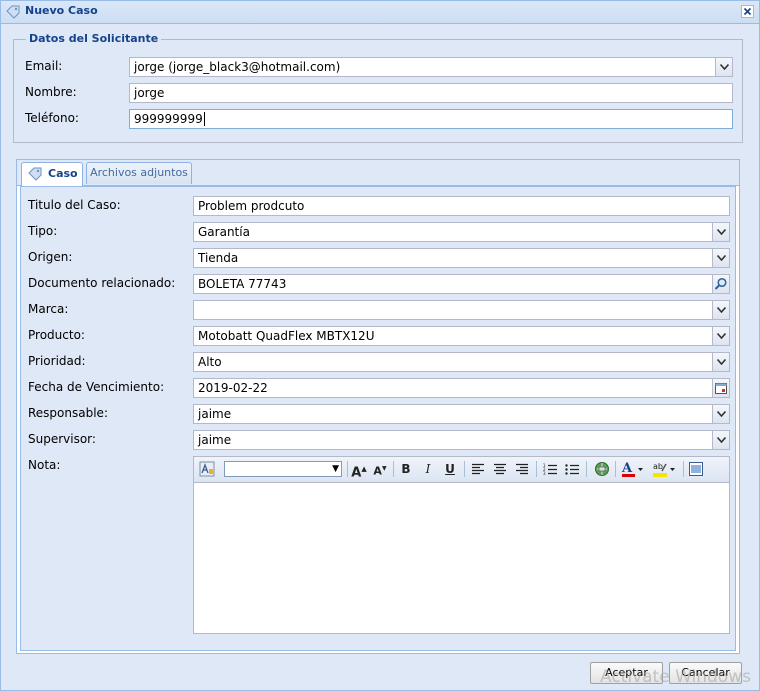 This screenshot has height=691, width=760. I want to click on owner-dropdown-trigger, so click(720, 414).